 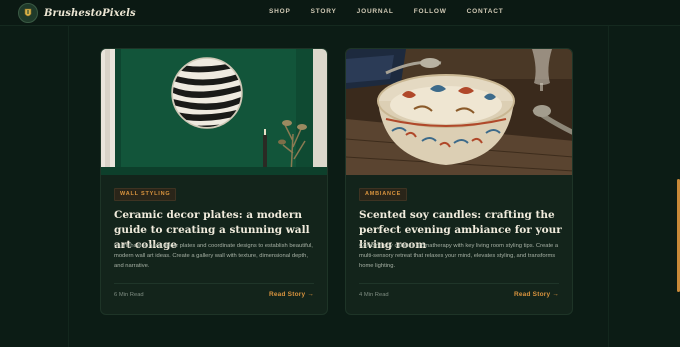 What do you see at coordinates (129, 295) in the screenshot?
I see `read-time: 6 Min Read` at bounding box center [129, 295].